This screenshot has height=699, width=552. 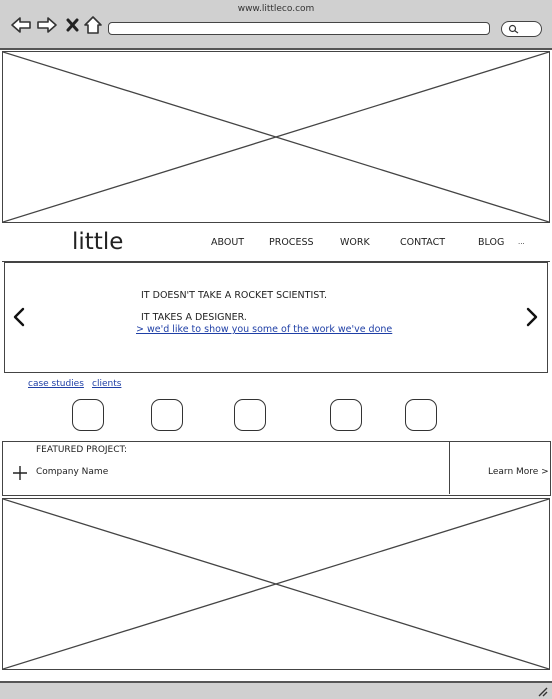 What do you see at coordinates (73, 25) in the screenshot?
I see `close-icon` at bounding box center [73, 25].